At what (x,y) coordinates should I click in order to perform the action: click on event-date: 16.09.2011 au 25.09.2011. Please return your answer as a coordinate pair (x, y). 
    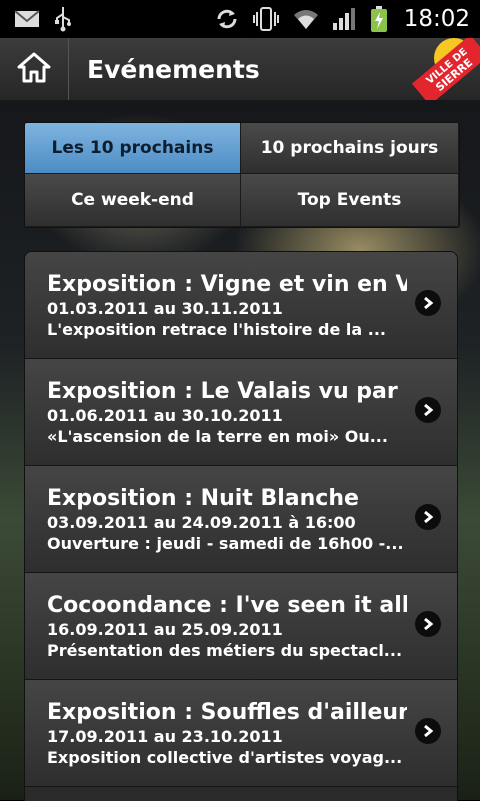
    Looking at the image, I should click on (165, 629).